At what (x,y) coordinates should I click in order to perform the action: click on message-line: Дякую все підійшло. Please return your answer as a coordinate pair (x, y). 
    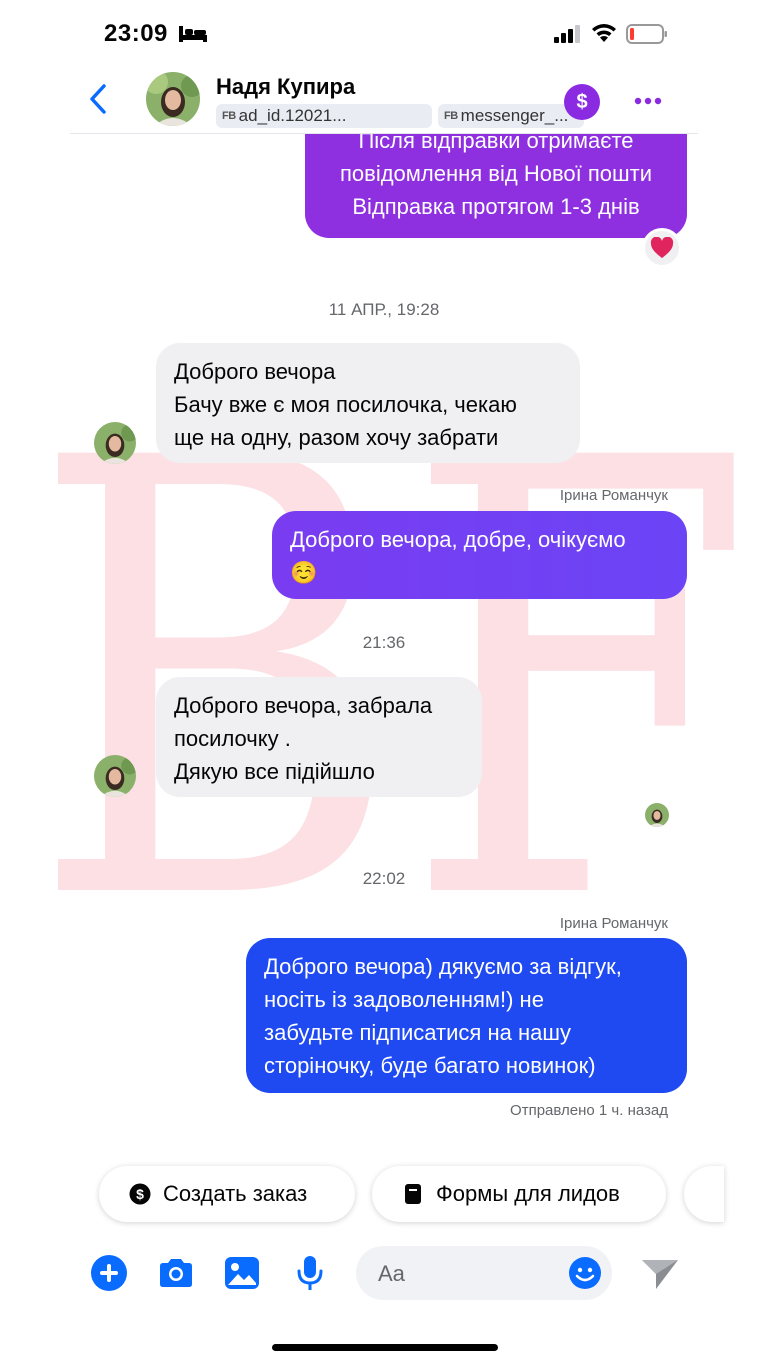
    Looking at the image, I should click on (274, 771).